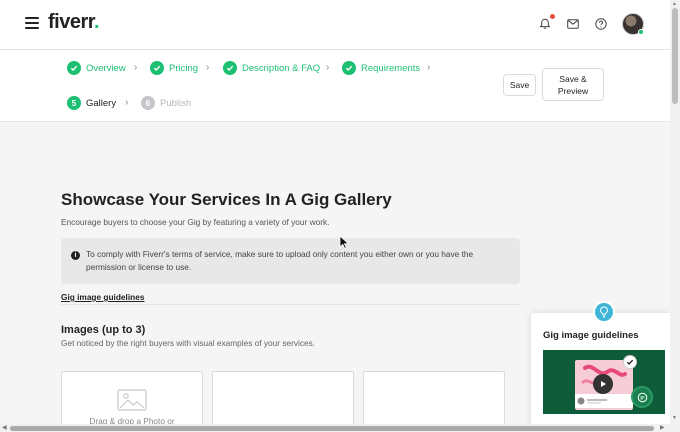  Describe the element at coordinates (344, 242) in the screenshot. I see `mouse-cursor-icon` at that location.